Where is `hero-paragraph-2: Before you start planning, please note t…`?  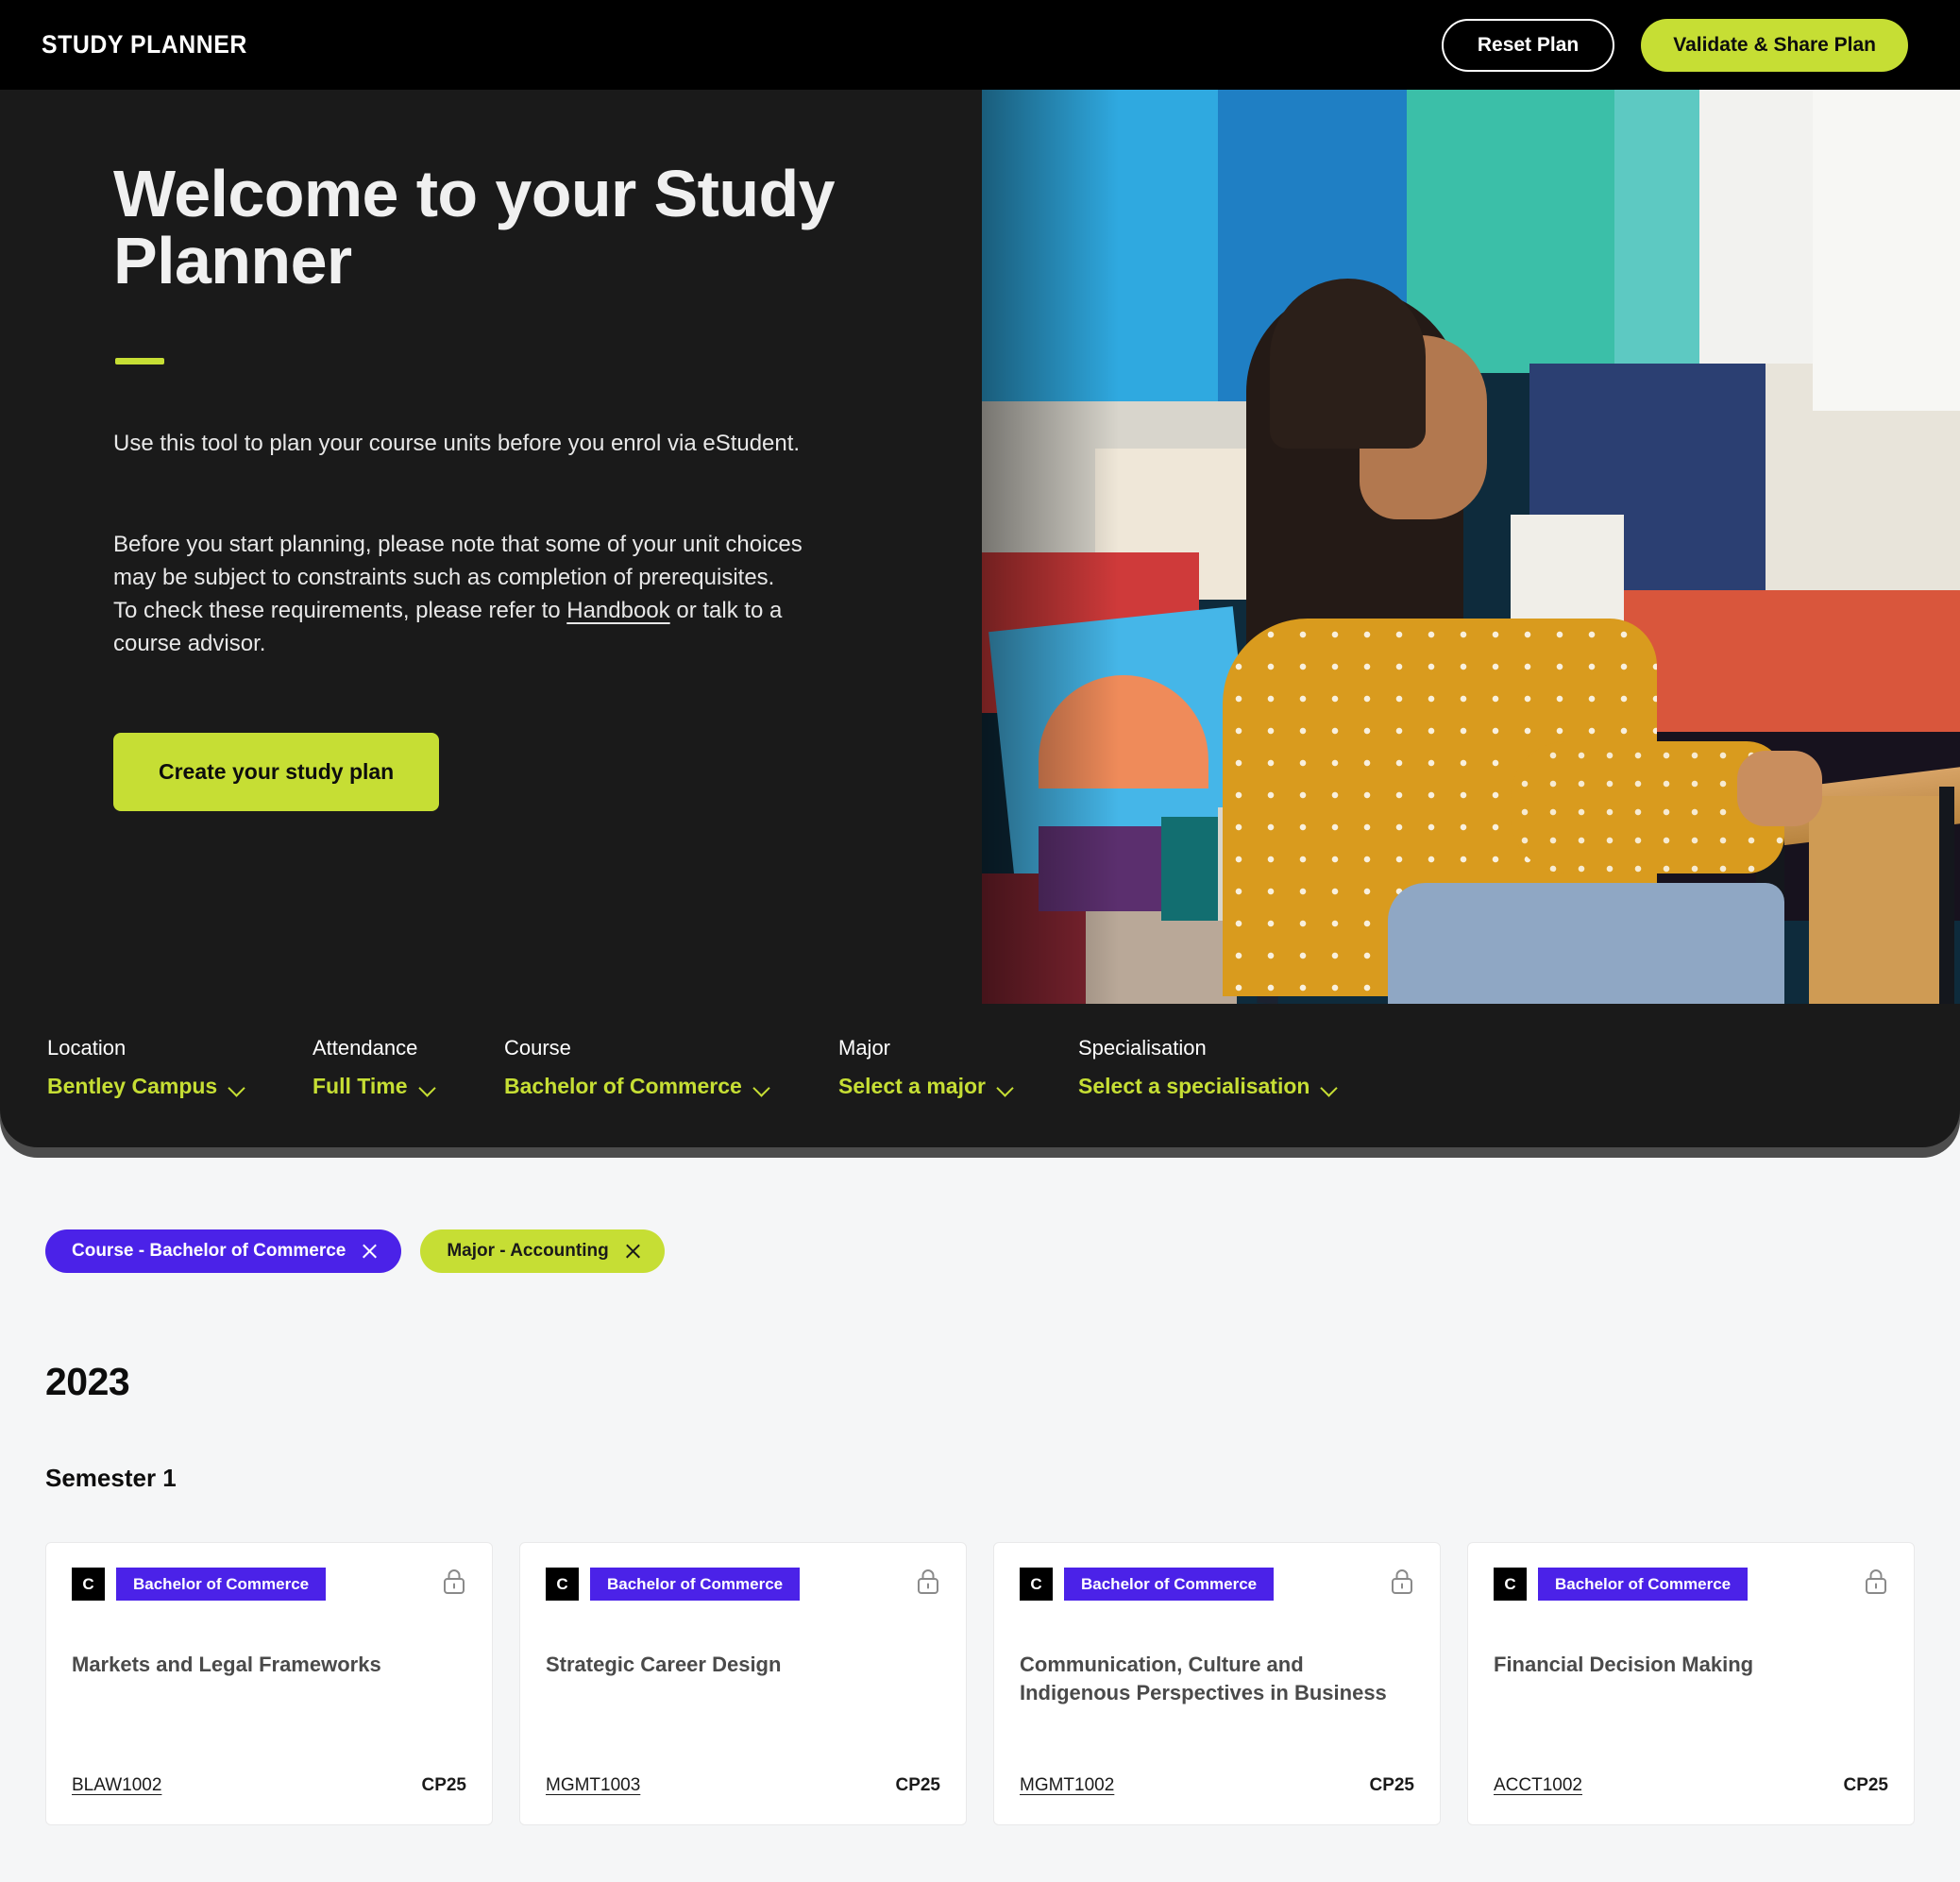
hero-paragraph-2: Before you start planning, please note t… is located at coordinates (458, 594).